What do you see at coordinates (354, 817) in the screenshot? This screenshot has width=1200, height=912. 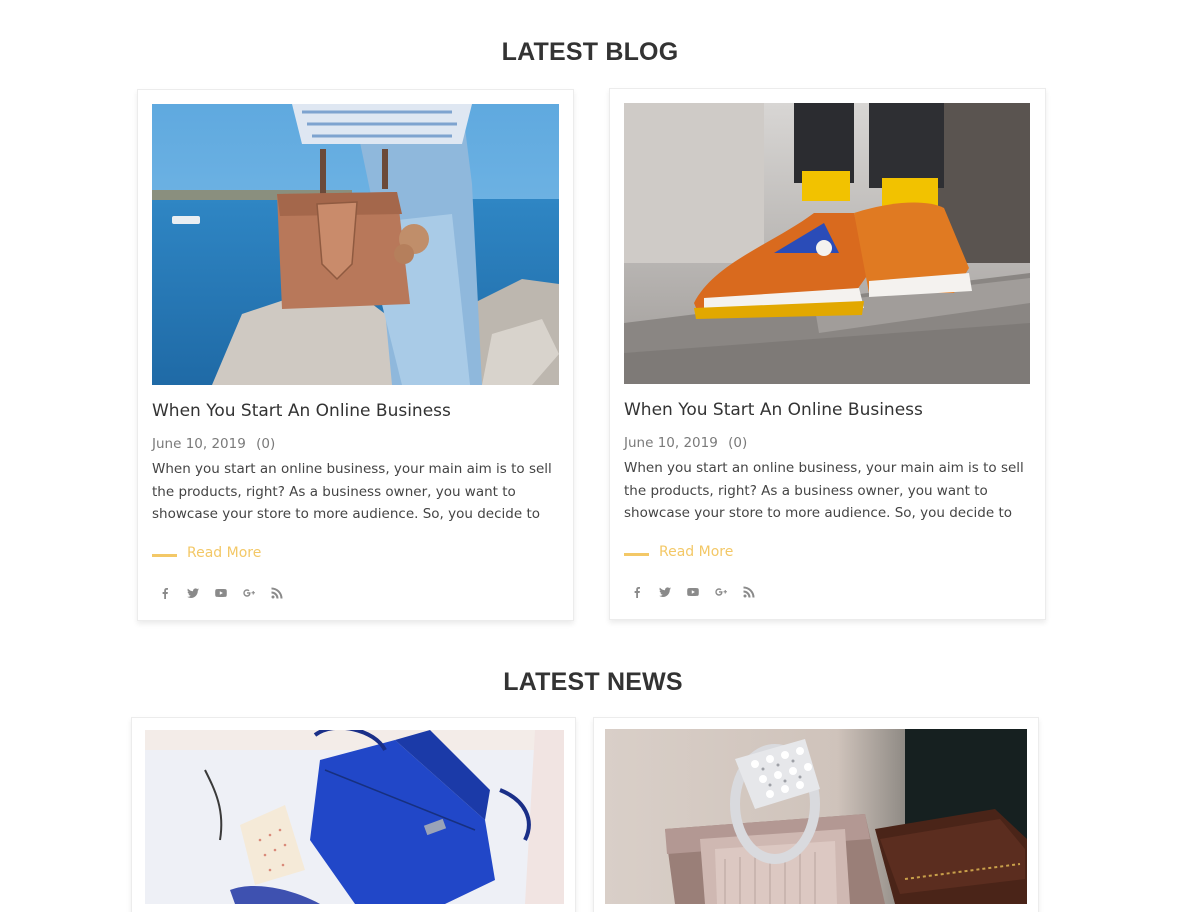 I see `news-image-blue-backpack` at bounding box center [354, 817].